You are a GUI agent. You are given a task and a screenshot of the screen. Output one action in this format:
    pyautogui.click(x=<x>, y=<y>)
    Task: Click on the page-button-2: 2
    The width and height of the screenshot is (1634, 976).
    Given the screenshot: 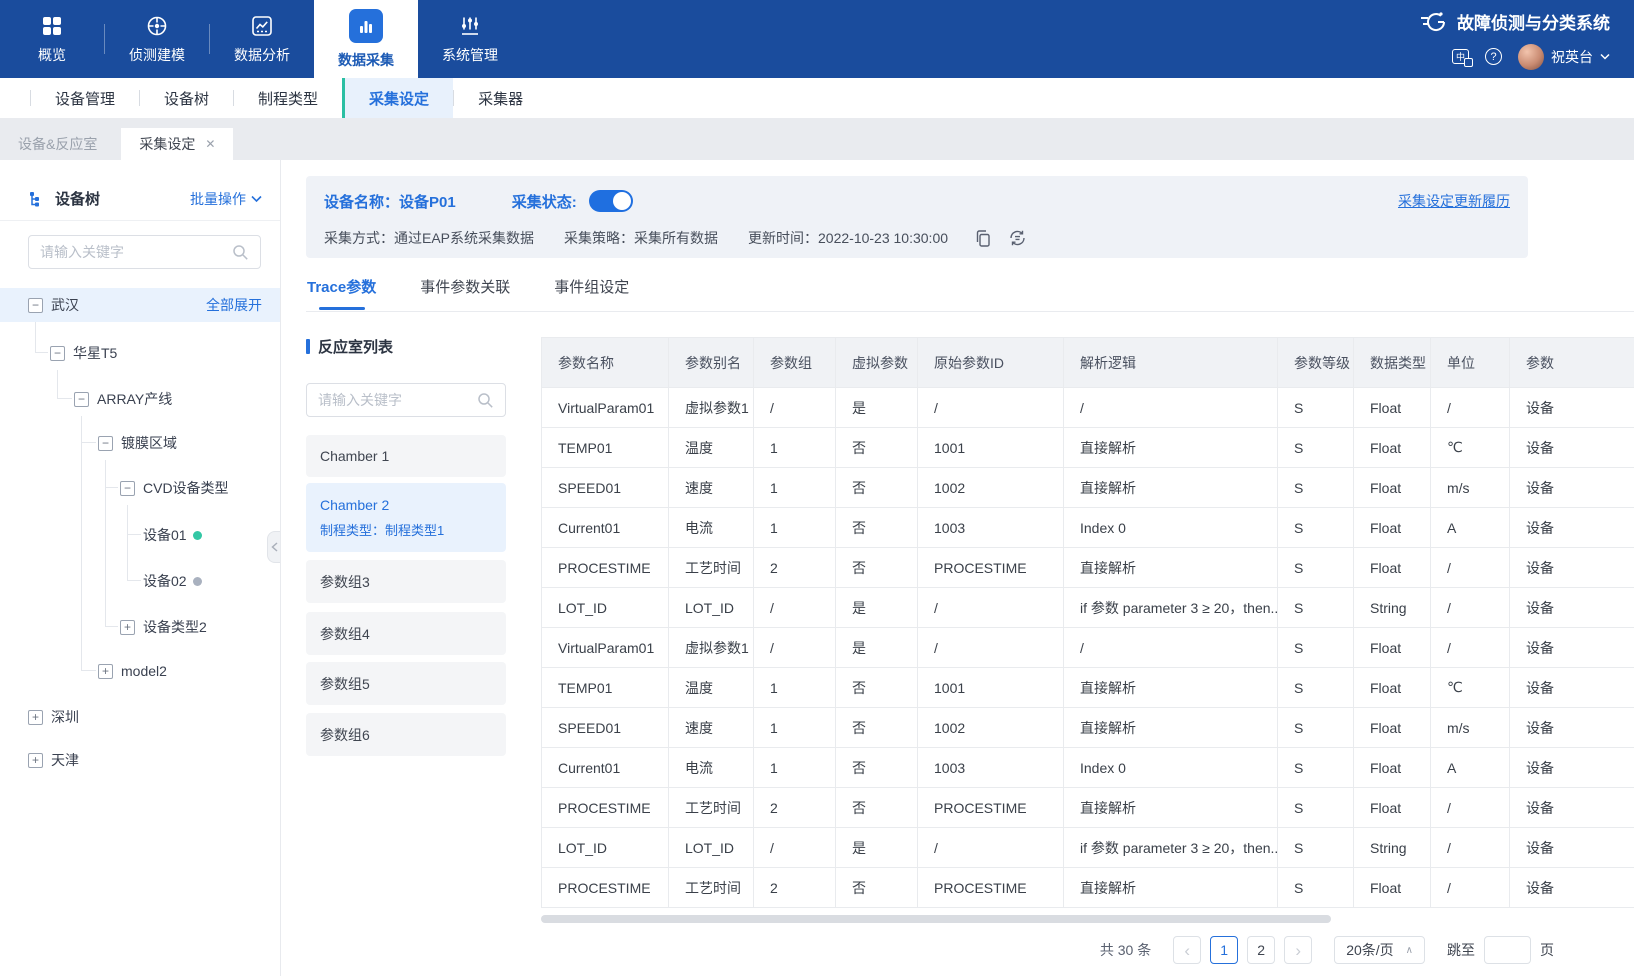 What is the action you would take?
    pyautogui.click(x=1261, y=950)
    